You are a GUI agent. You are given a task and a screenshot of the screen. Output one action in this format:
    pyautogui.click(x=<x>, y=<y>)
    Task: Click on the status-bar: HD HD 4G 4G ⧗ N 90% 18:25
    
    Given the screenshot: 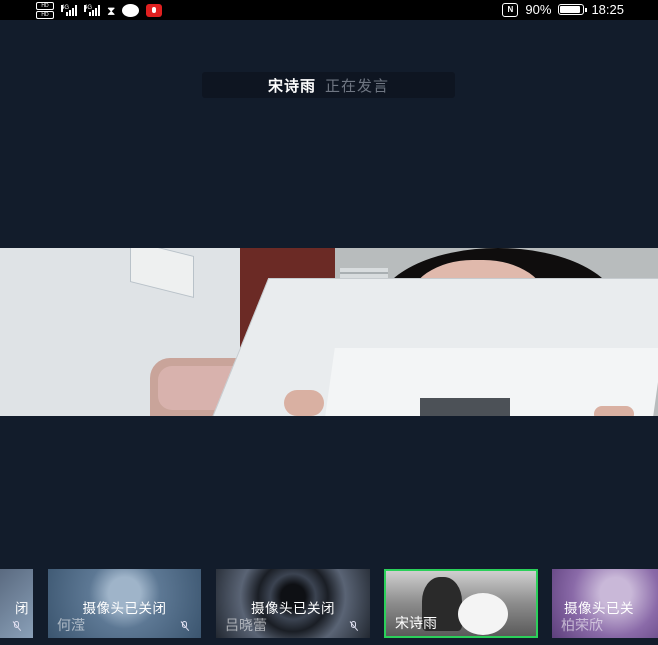 What is the action you would take?
    pyautogui.click(x=329, y=10)
    